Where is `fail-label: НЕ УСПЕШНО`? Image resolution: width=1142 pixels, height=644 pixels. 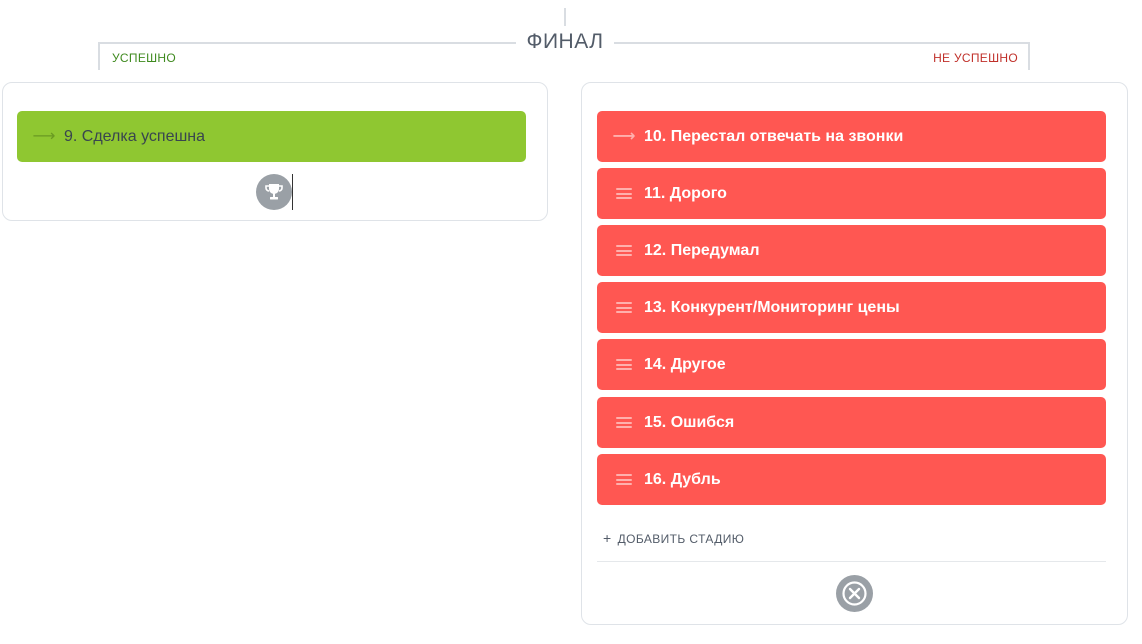 fail-label: НЕ УСПЕШНО is located at coordinates (975, 58).